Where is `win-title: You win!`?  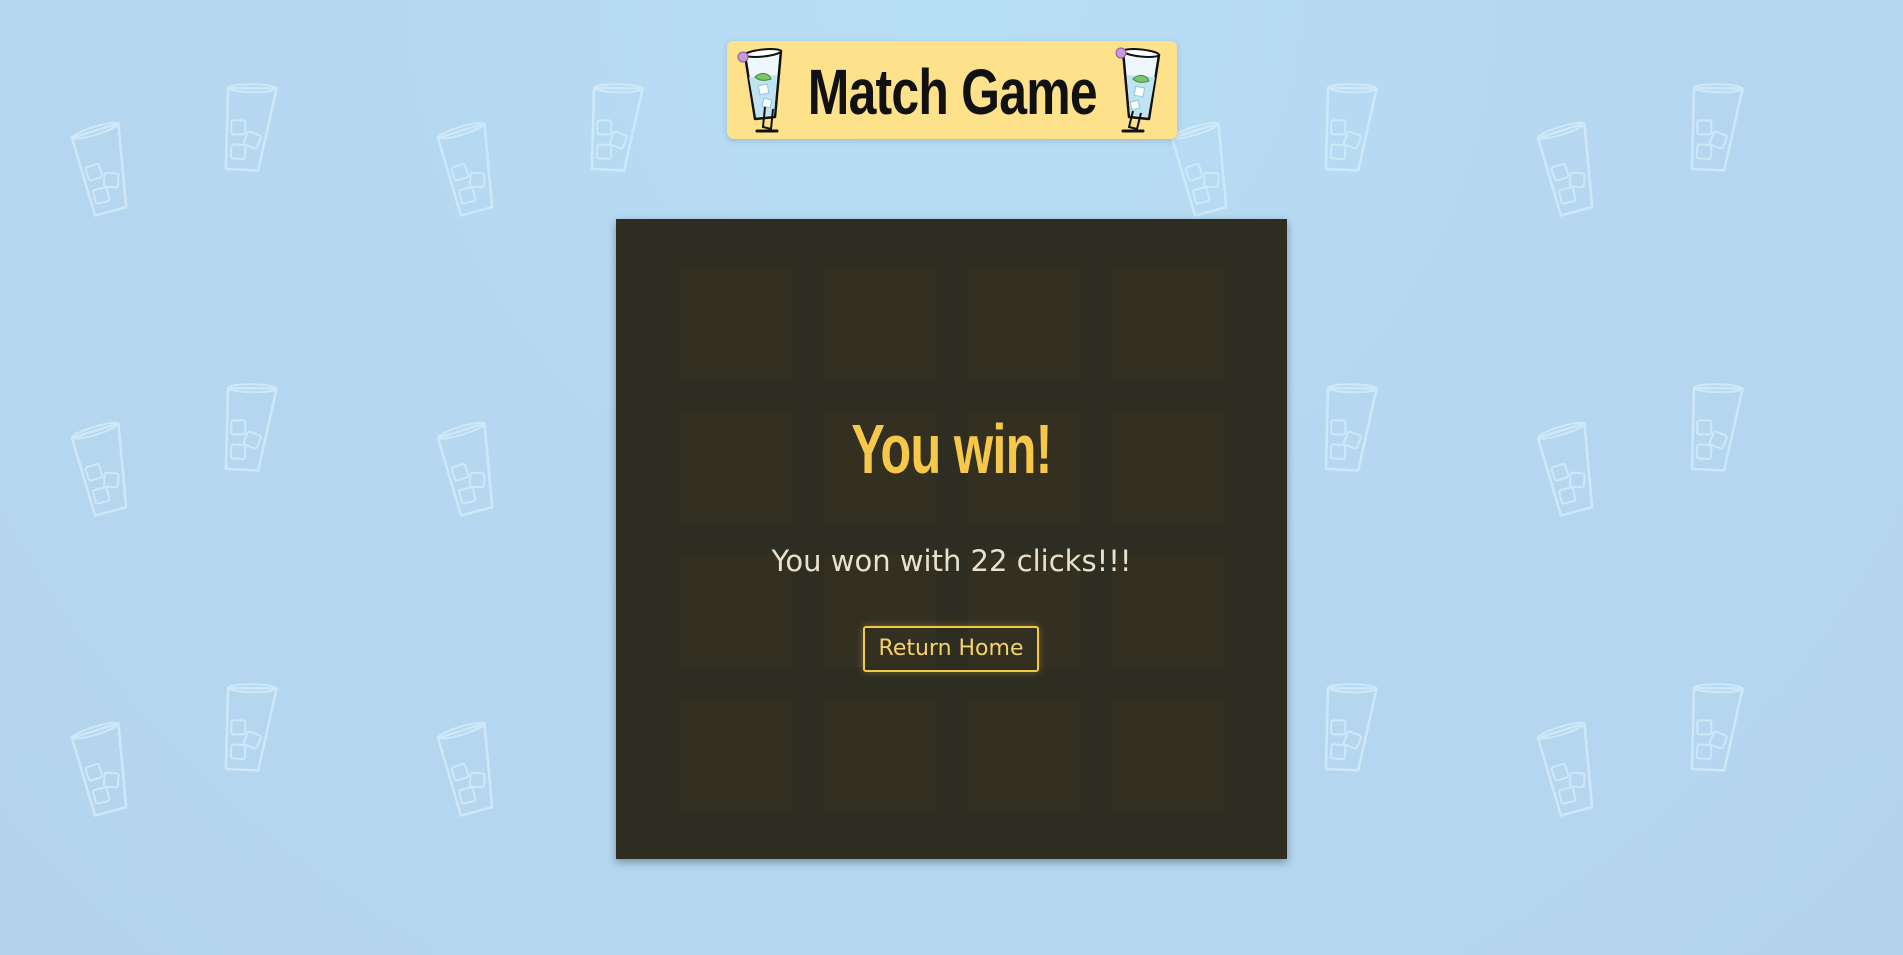
win-title: You win! is located at coordinates (951, 449).